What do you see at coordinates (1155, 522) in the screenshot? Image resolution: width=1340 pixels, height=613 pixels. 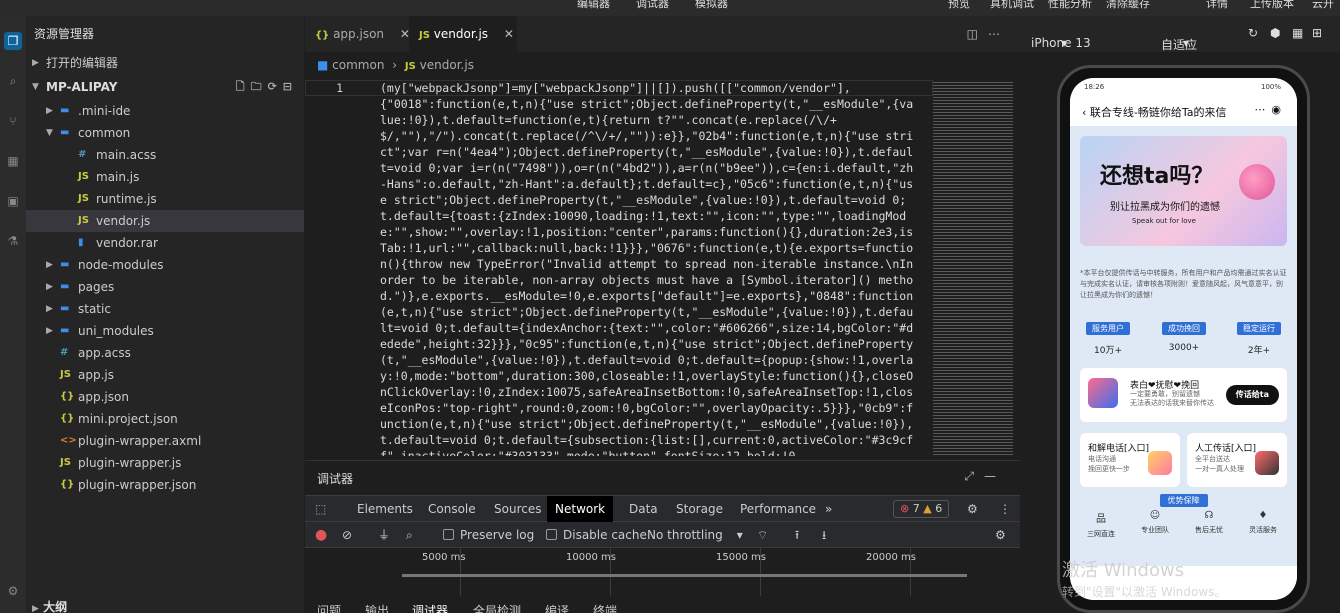 I see `service-item: ☺ 专业团队` at bounding box center [1155, 522].